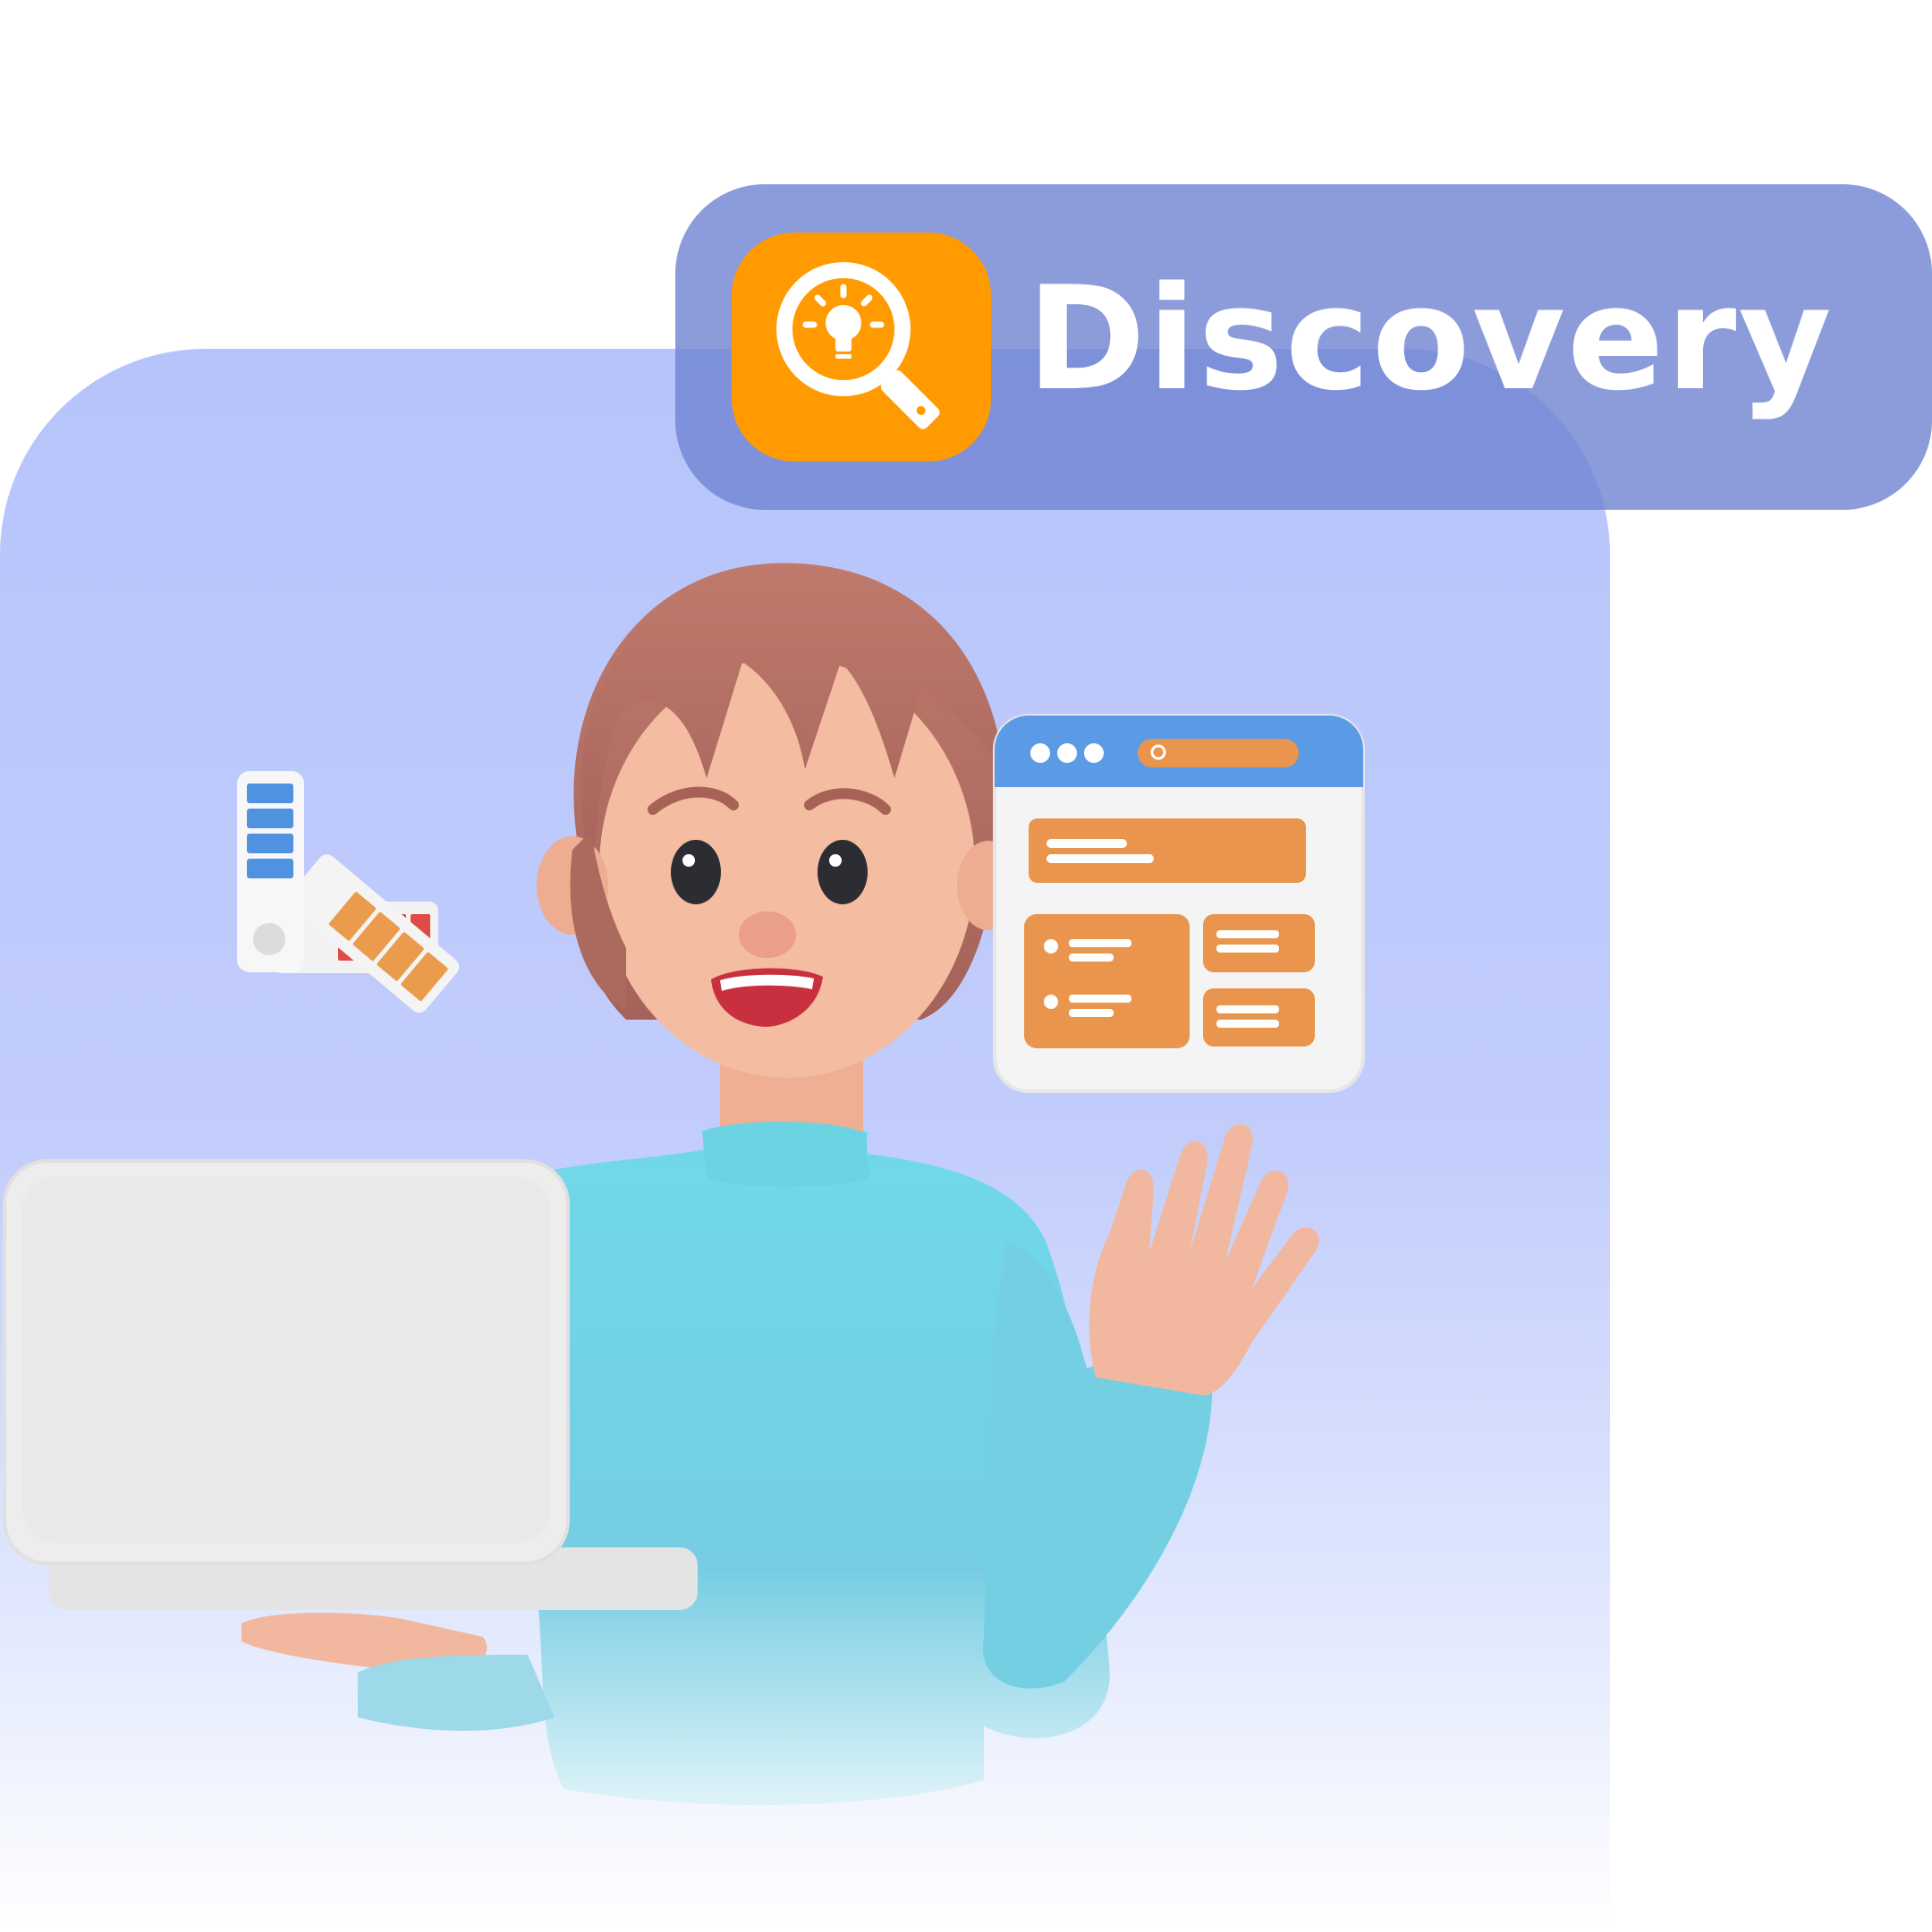 This screenshot has width=1932, height=1932. What do you see at coordinates (456, 1693) in the screenshot?
I see `left-sleeve` at bounding box center [456, 1693].